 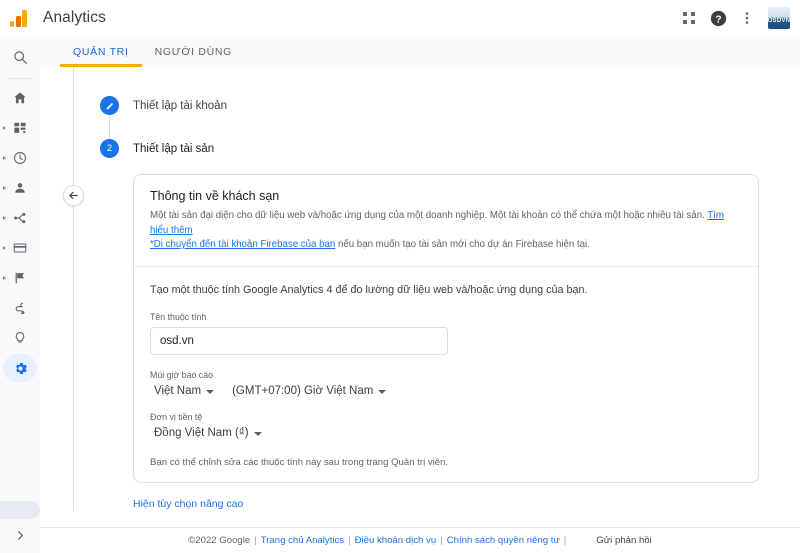 I want to click on flag-icon, so click(x=20, y=278).